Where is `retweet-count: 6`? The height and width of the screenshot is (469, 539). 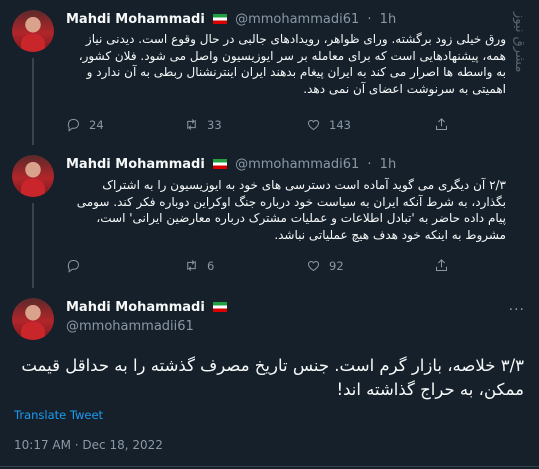 retweet-count: 6 is located at coordinates (211, 265).